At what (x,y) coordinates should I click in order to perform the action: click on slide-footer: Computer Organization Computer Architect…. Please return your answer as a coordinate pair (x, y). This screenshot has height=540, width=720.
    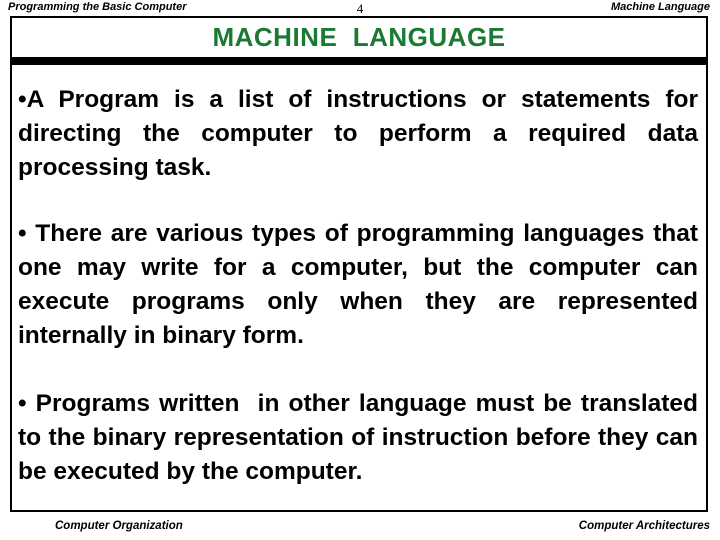
    Looking at the image, I should click on (360, 527).